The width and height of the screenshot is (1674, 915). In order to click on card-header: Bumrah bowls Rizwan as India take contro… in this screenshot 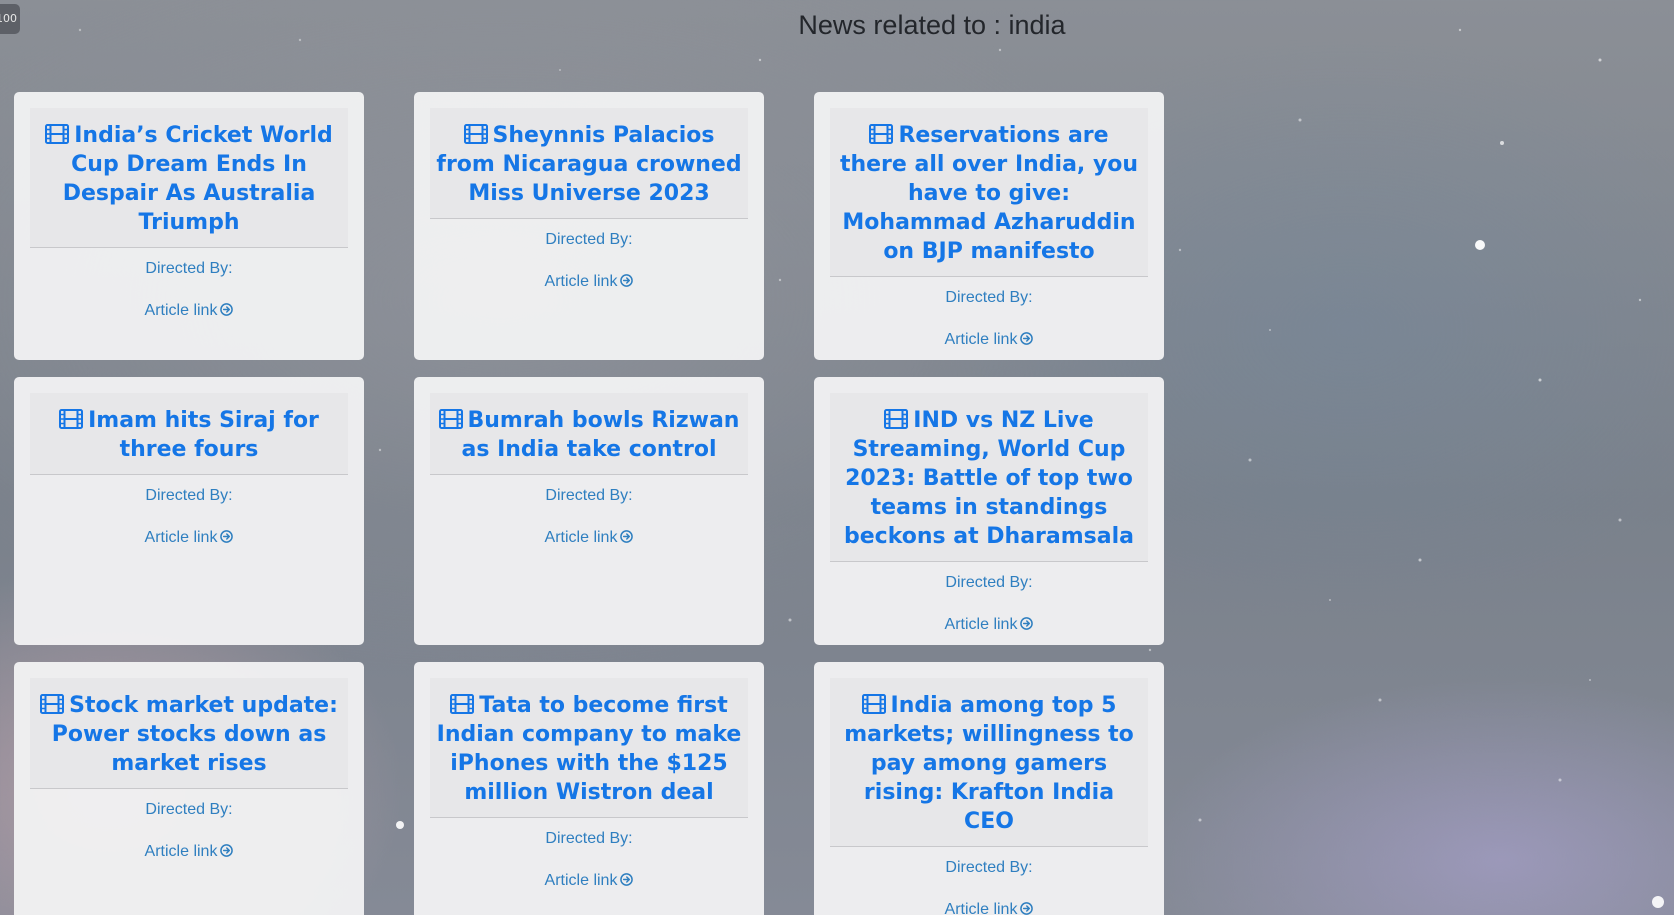, I will do `click(589, 434)`.